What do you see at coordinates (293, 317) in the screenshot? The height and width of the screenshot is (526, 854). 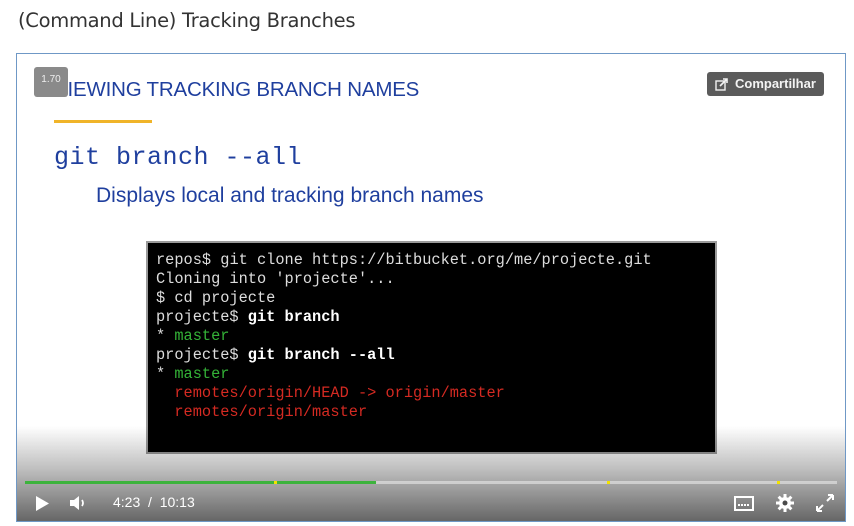 I see `terminal-command: git branch` at bounding box center [293, 317].